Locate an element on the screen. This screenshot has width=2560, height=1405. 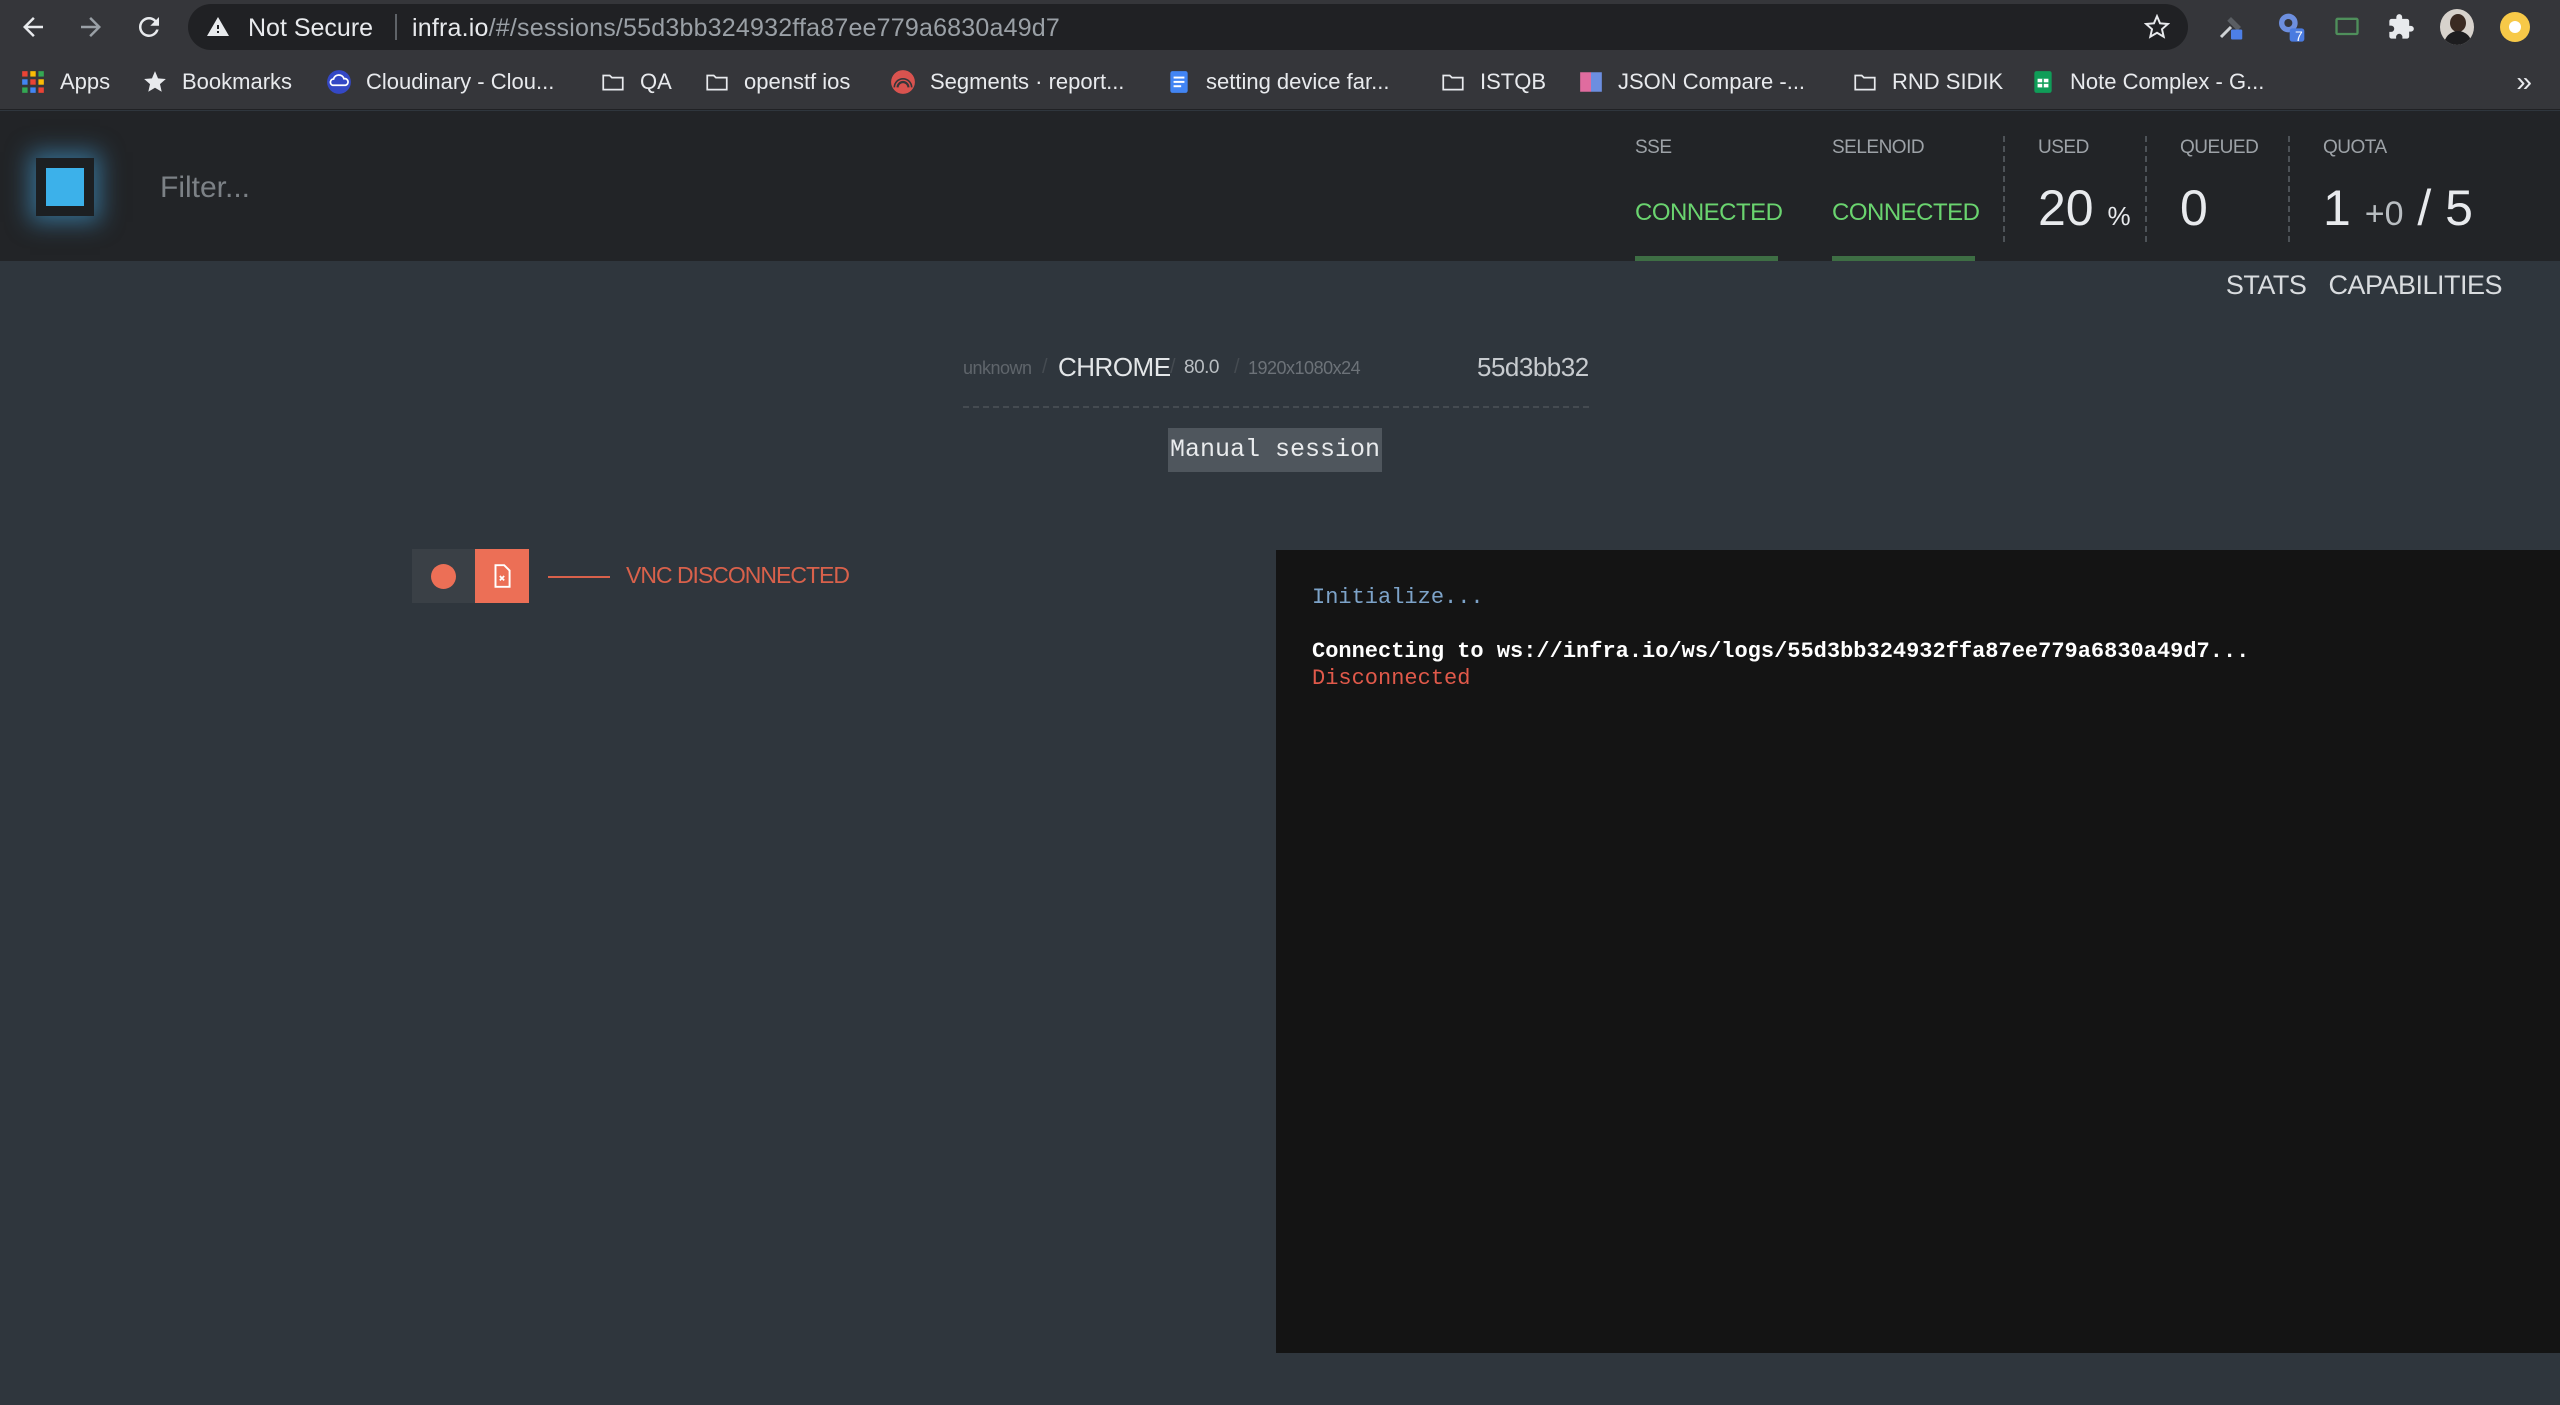
cloudinary-icon is located at coordinates (339, 82).